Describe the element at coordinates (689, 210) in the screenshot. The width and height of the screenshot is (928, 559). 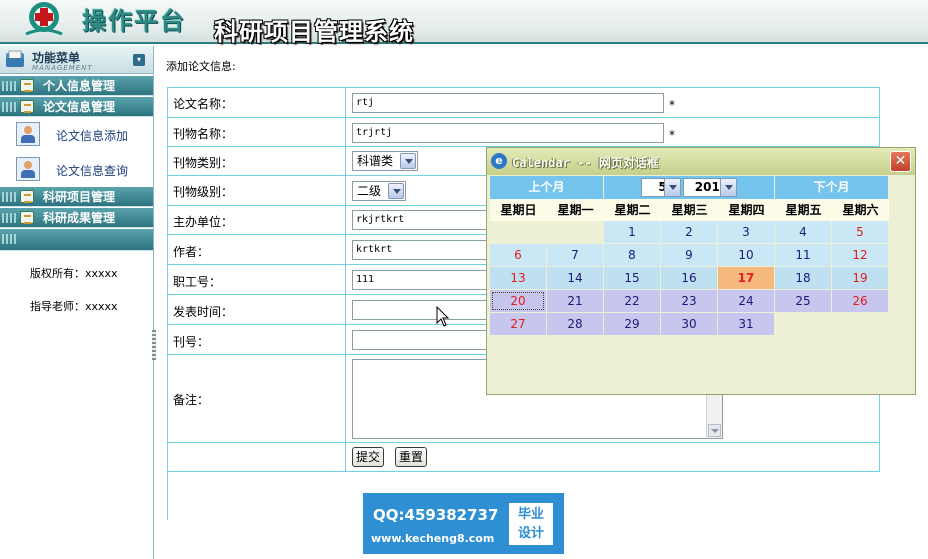
I see `weekday-header: 星期三` at that location.